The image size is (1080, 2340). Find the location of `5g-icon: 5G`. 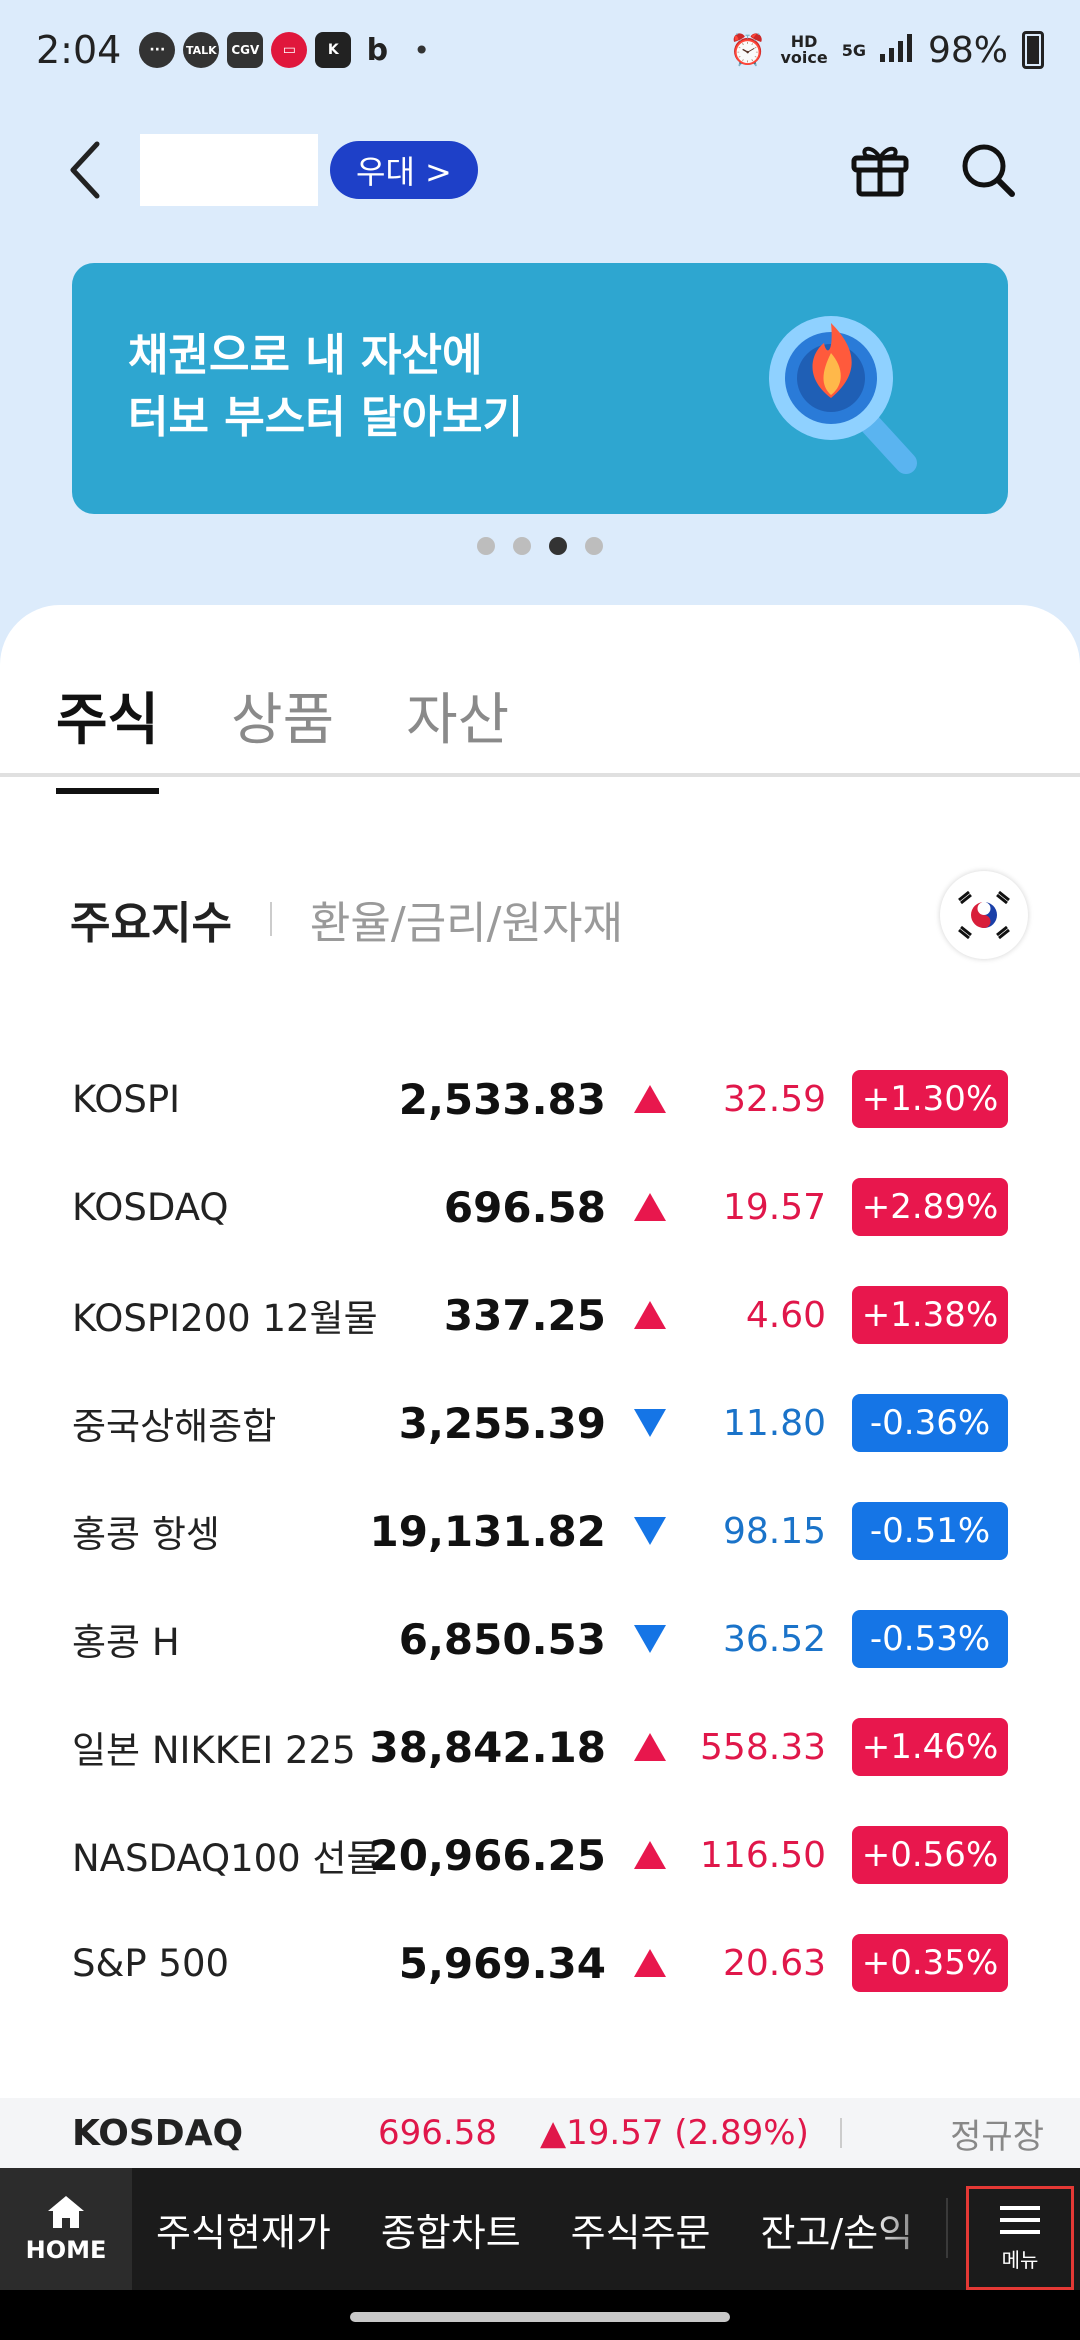

5g-icon: 5G is located at coordinates (853, 50).